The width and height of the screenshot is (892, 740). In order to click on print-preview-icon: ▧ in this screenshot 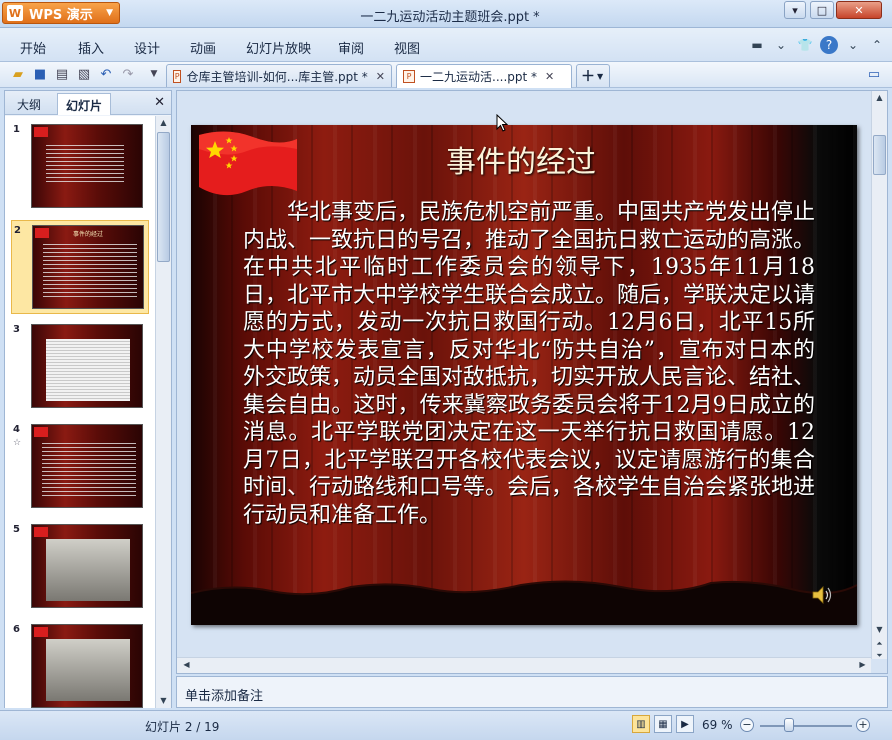, I will do `click(84, 74)`.